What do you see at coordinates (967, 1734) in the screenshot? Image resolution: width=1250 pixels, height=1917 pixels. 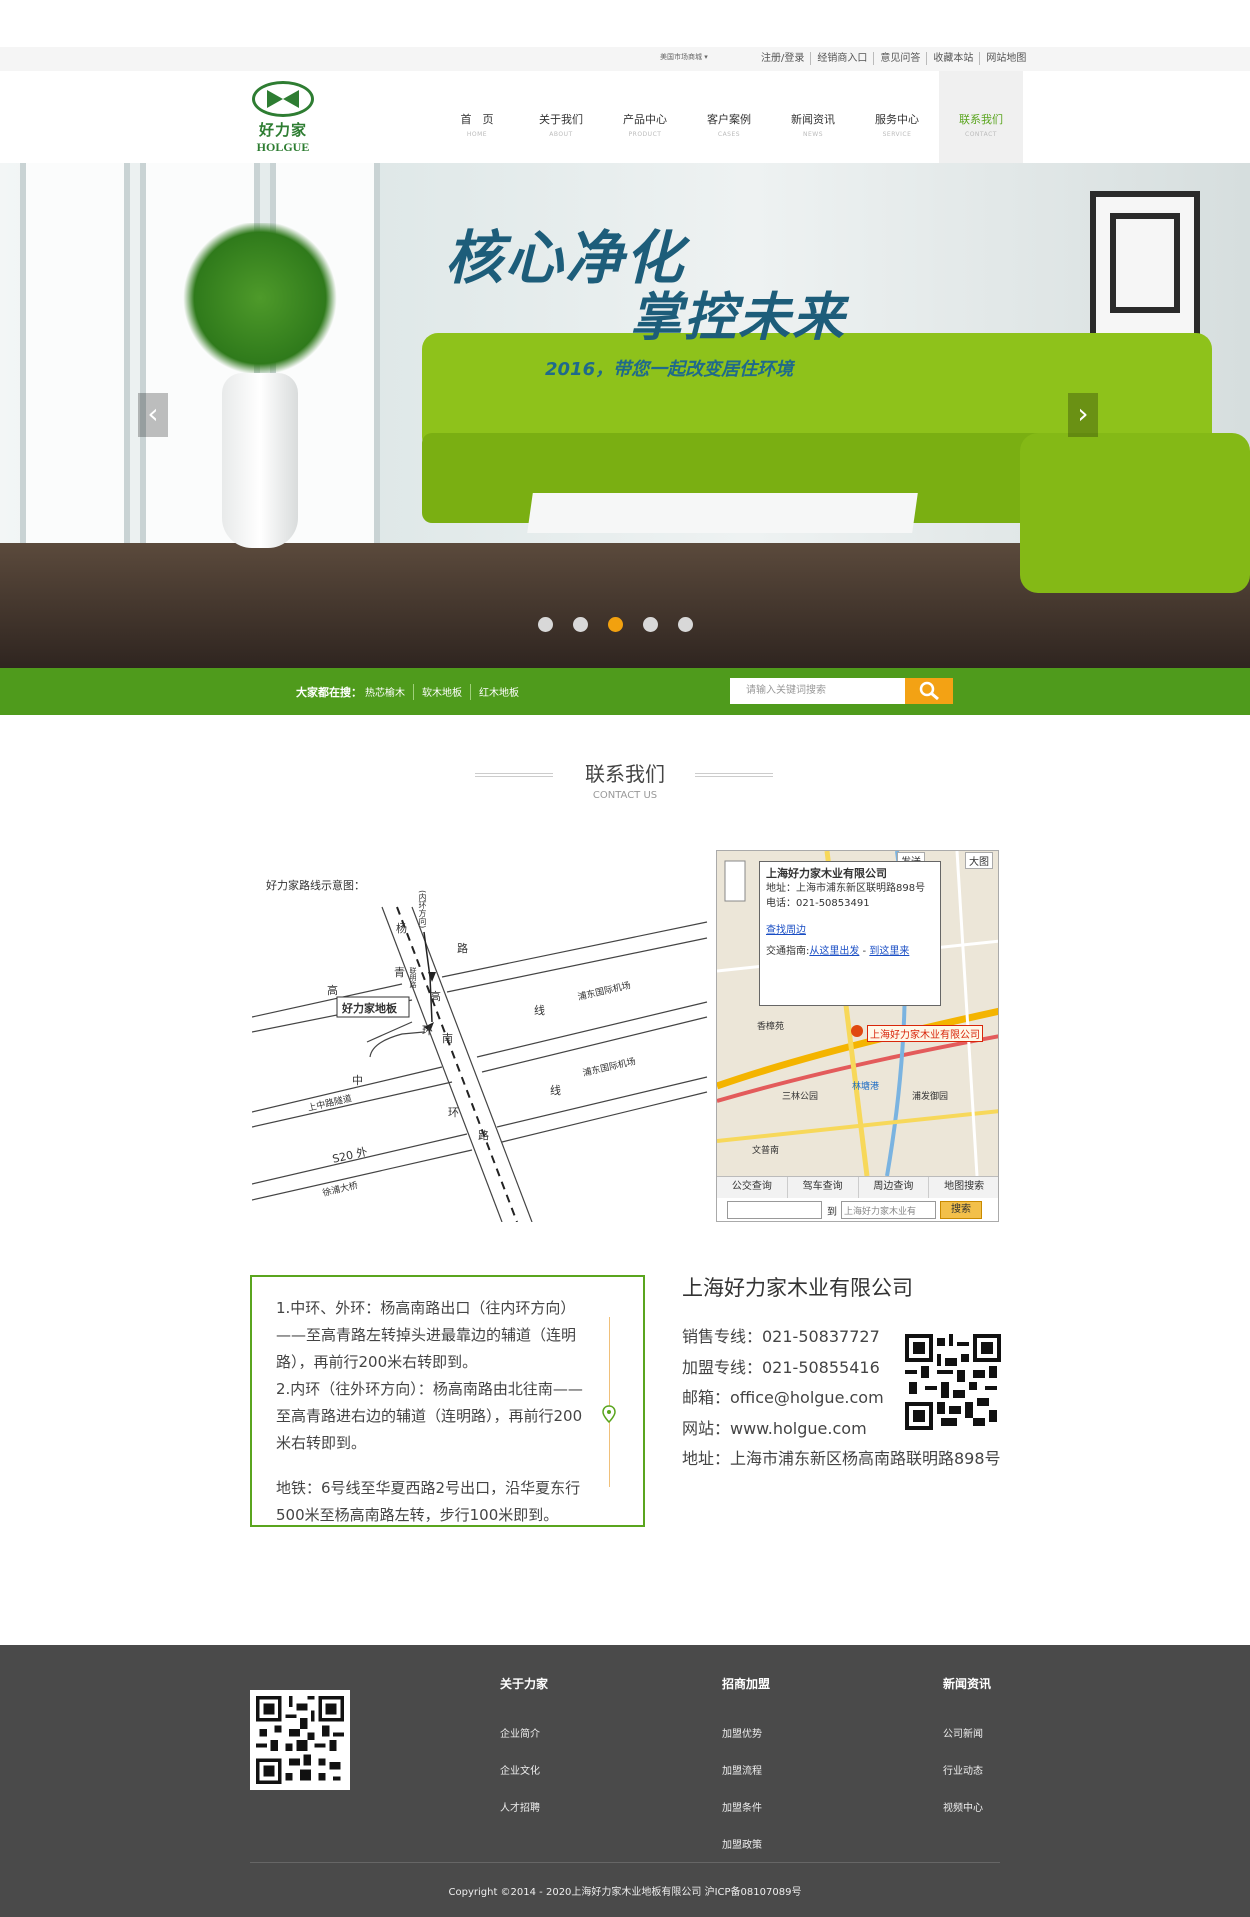 I see `footer-link: 公司新闻` at bounding box center [967, 1734].